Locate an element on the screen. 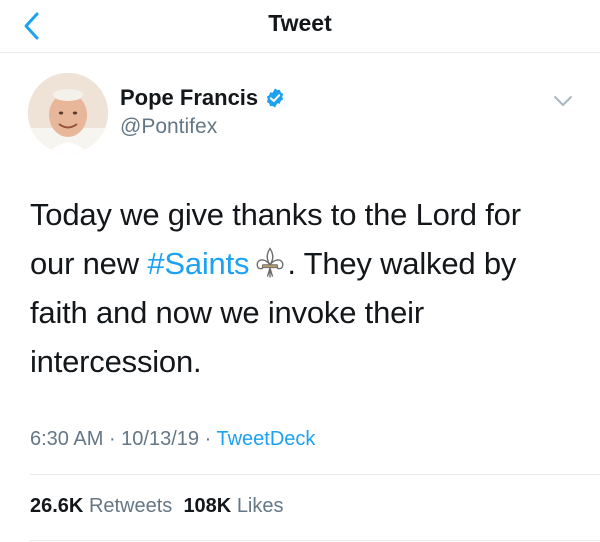 Image resolution: width=600 pixels, height=542 pixels. chevron-down-icon is located at coordinates (563, 101).